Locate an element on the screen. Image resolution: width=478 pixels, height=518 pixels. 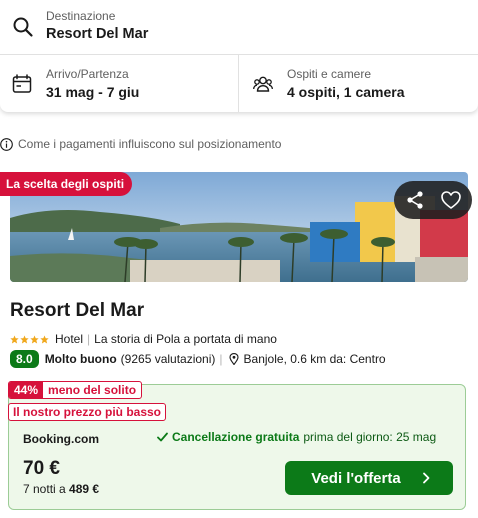
view-deal-button: Vedi l'offerta is located at coordinates (369, 478).